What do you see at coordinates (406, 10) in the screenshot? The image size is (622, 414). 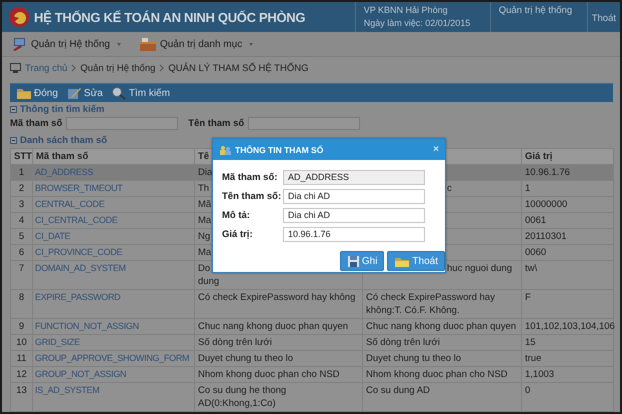 I see `office-name: VP KBNN Hải Phòng` at bounding box center [406, 10].